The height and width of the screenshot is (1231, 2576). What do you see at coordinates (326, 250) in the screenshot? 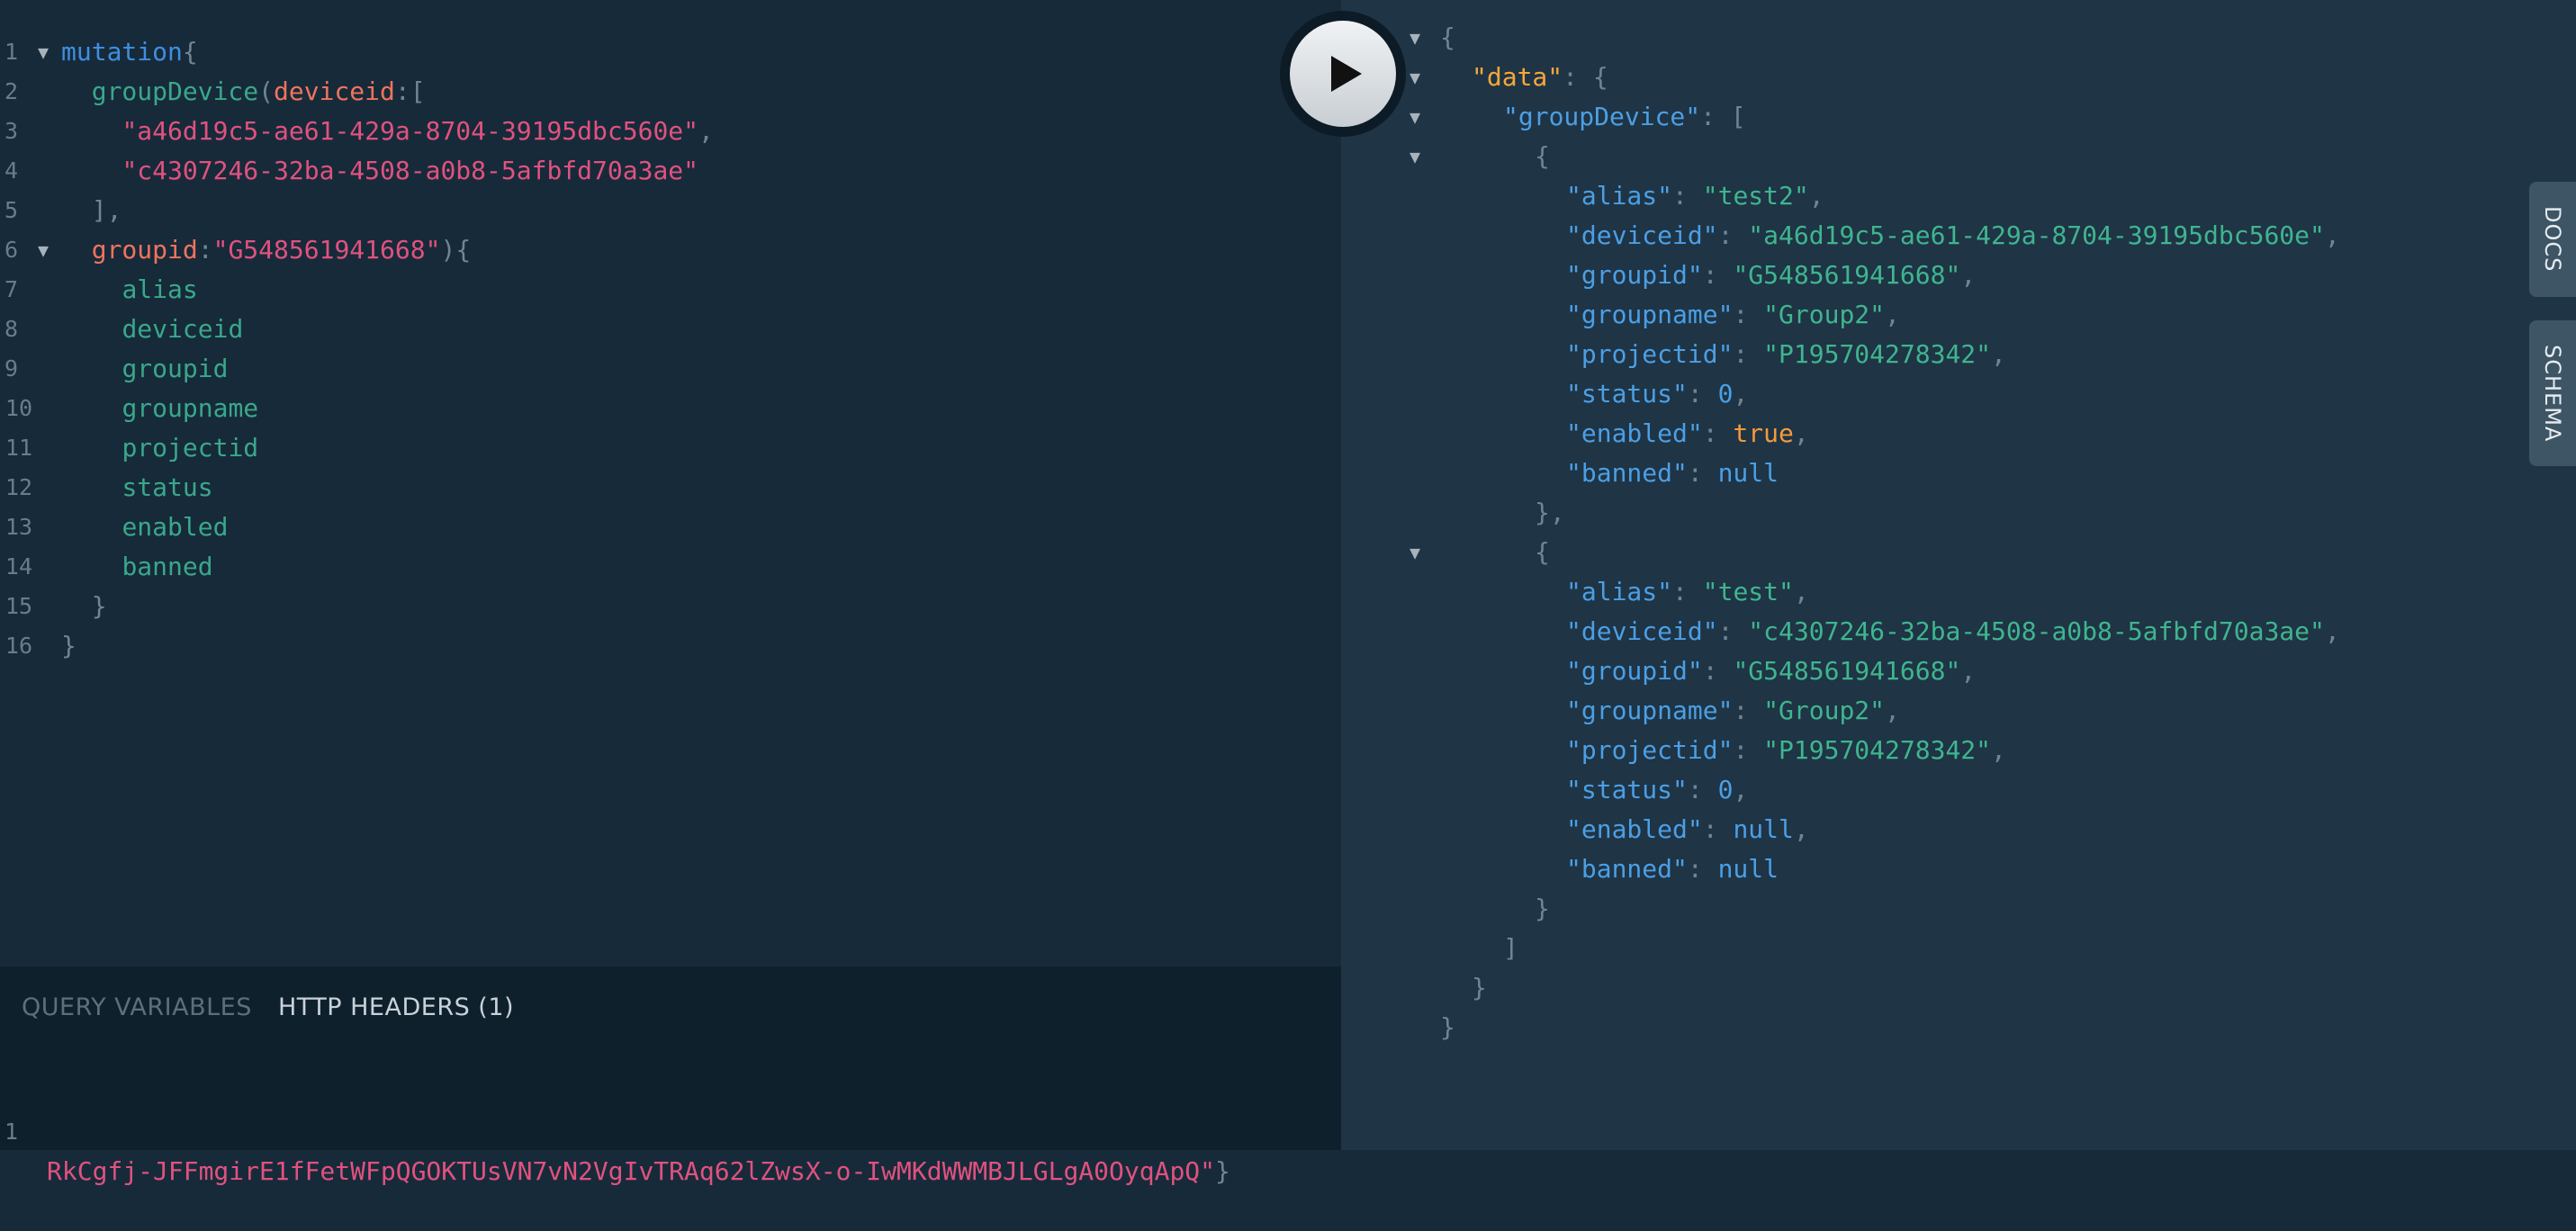
I see `code-token: "G548561941668"` at bounding box center [326, 250].